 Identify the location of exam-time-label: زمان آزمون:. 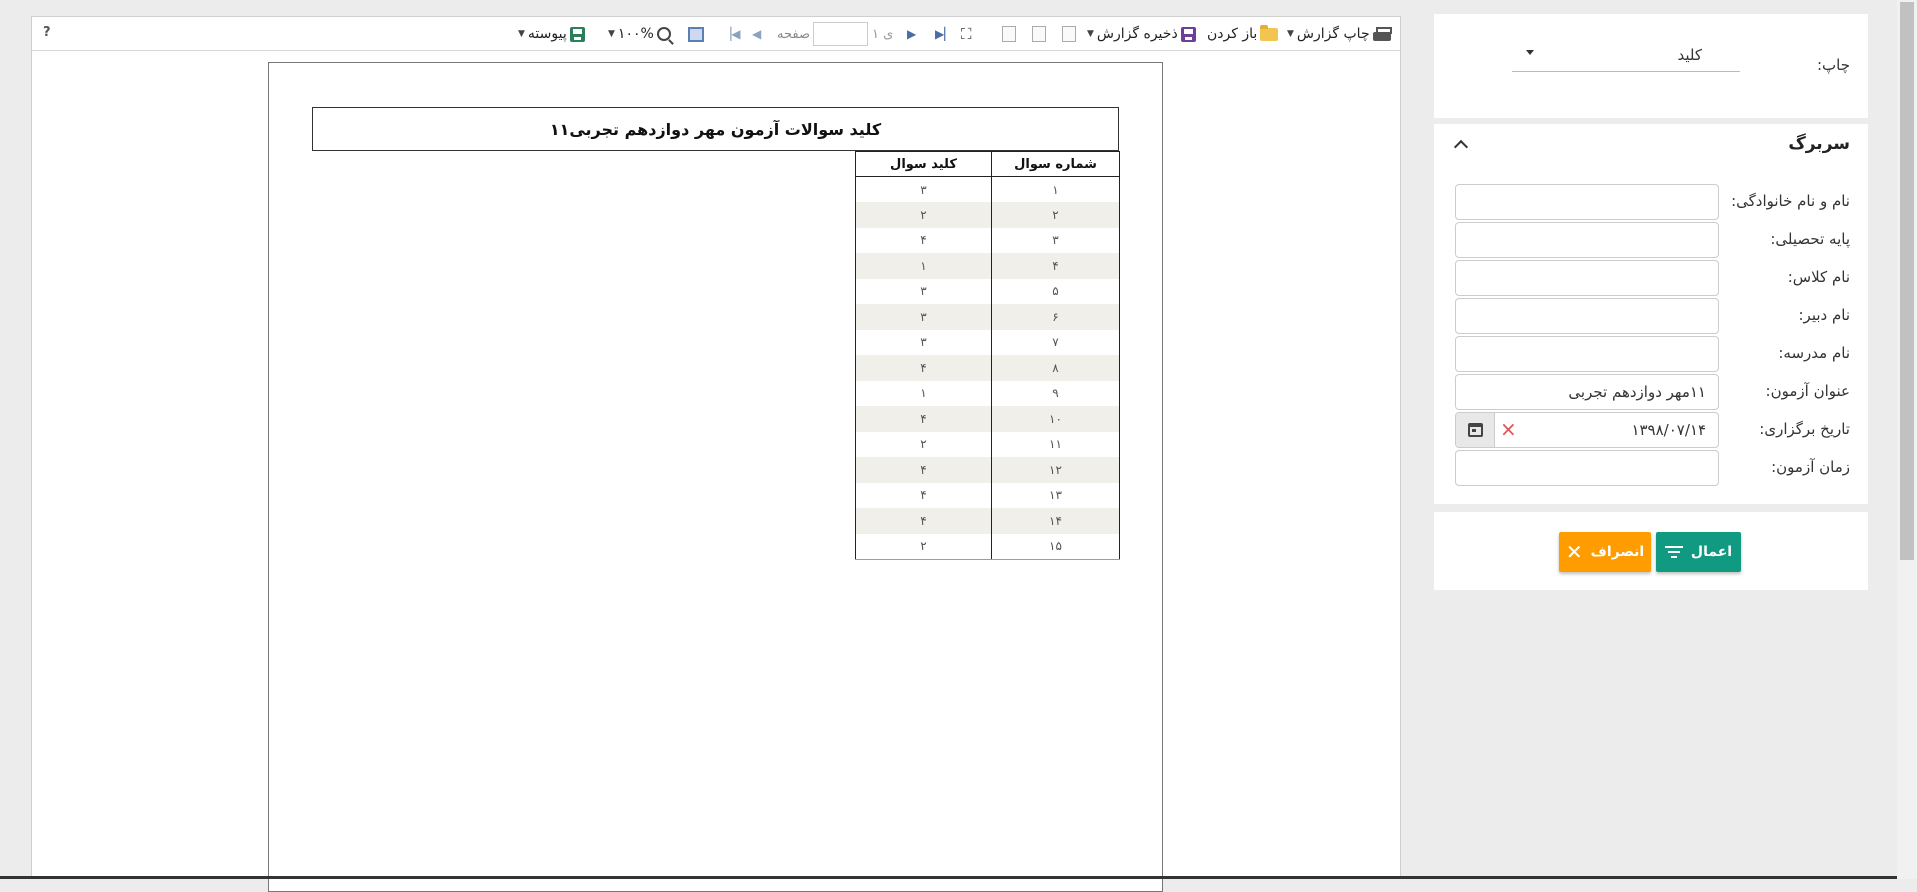
(1810, 467).